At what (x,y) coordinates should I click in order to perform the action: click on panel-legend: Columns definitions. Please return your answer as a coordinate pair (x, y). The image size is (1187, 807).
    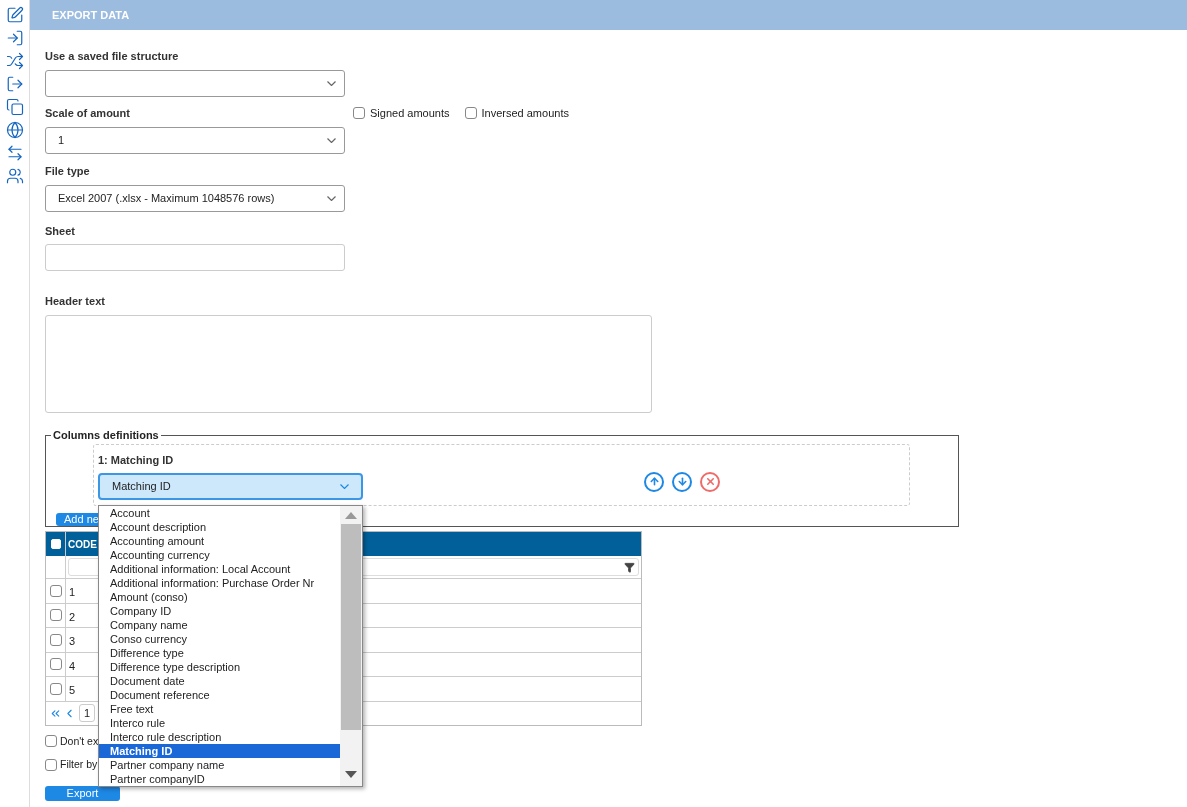
    Looking at the image, I should click on (106, 435).